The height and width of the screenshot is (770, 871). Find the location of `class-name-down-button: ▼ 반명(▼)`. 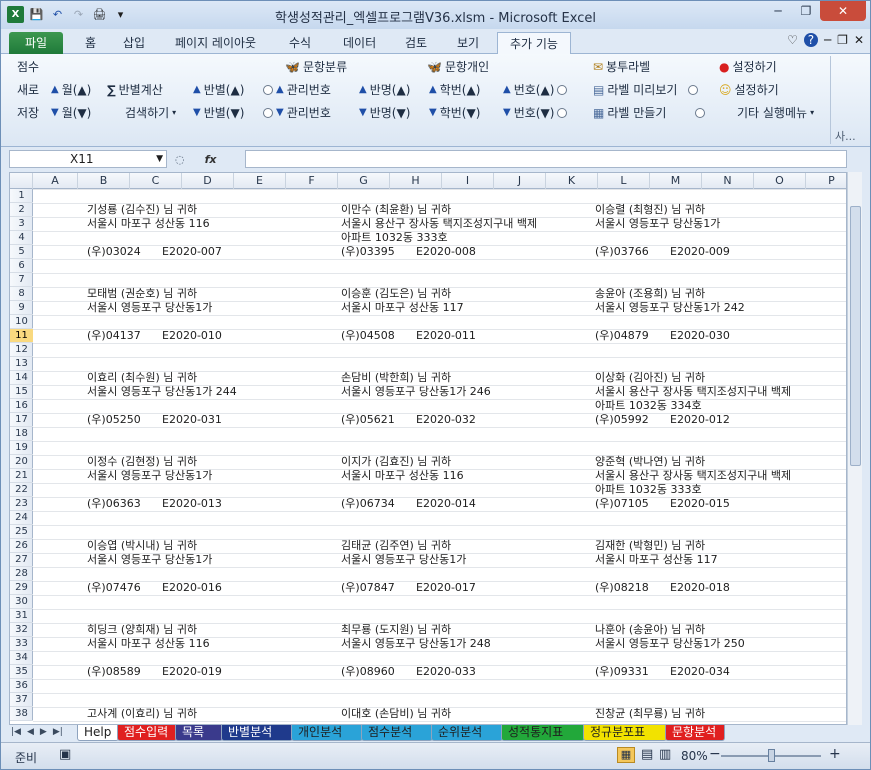

class-name-down-button: ▼ 반명(▼) is located at coordinates (384, 112).